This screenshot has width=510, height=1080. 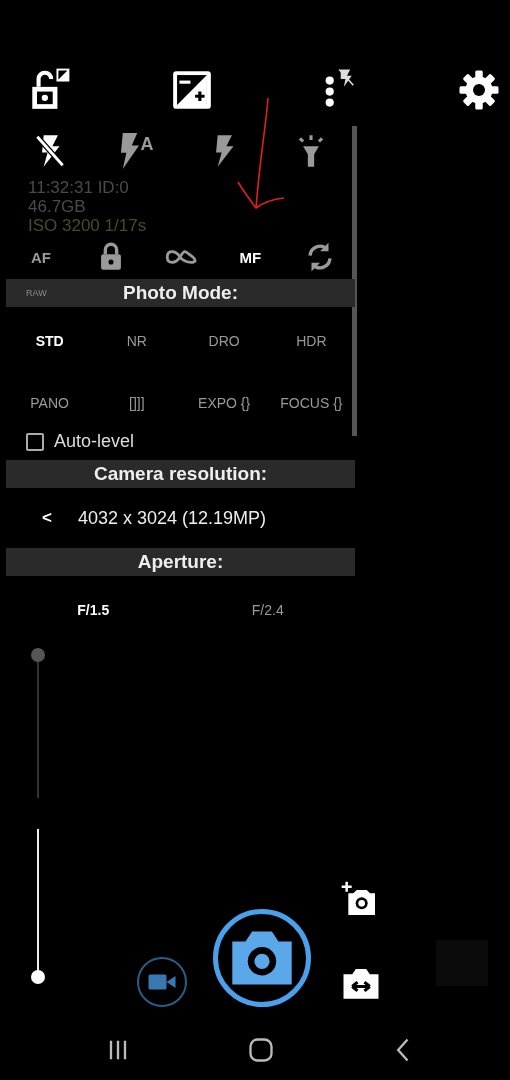 I want to click on photo-mode-option: NR, so click(x=136, y=341).